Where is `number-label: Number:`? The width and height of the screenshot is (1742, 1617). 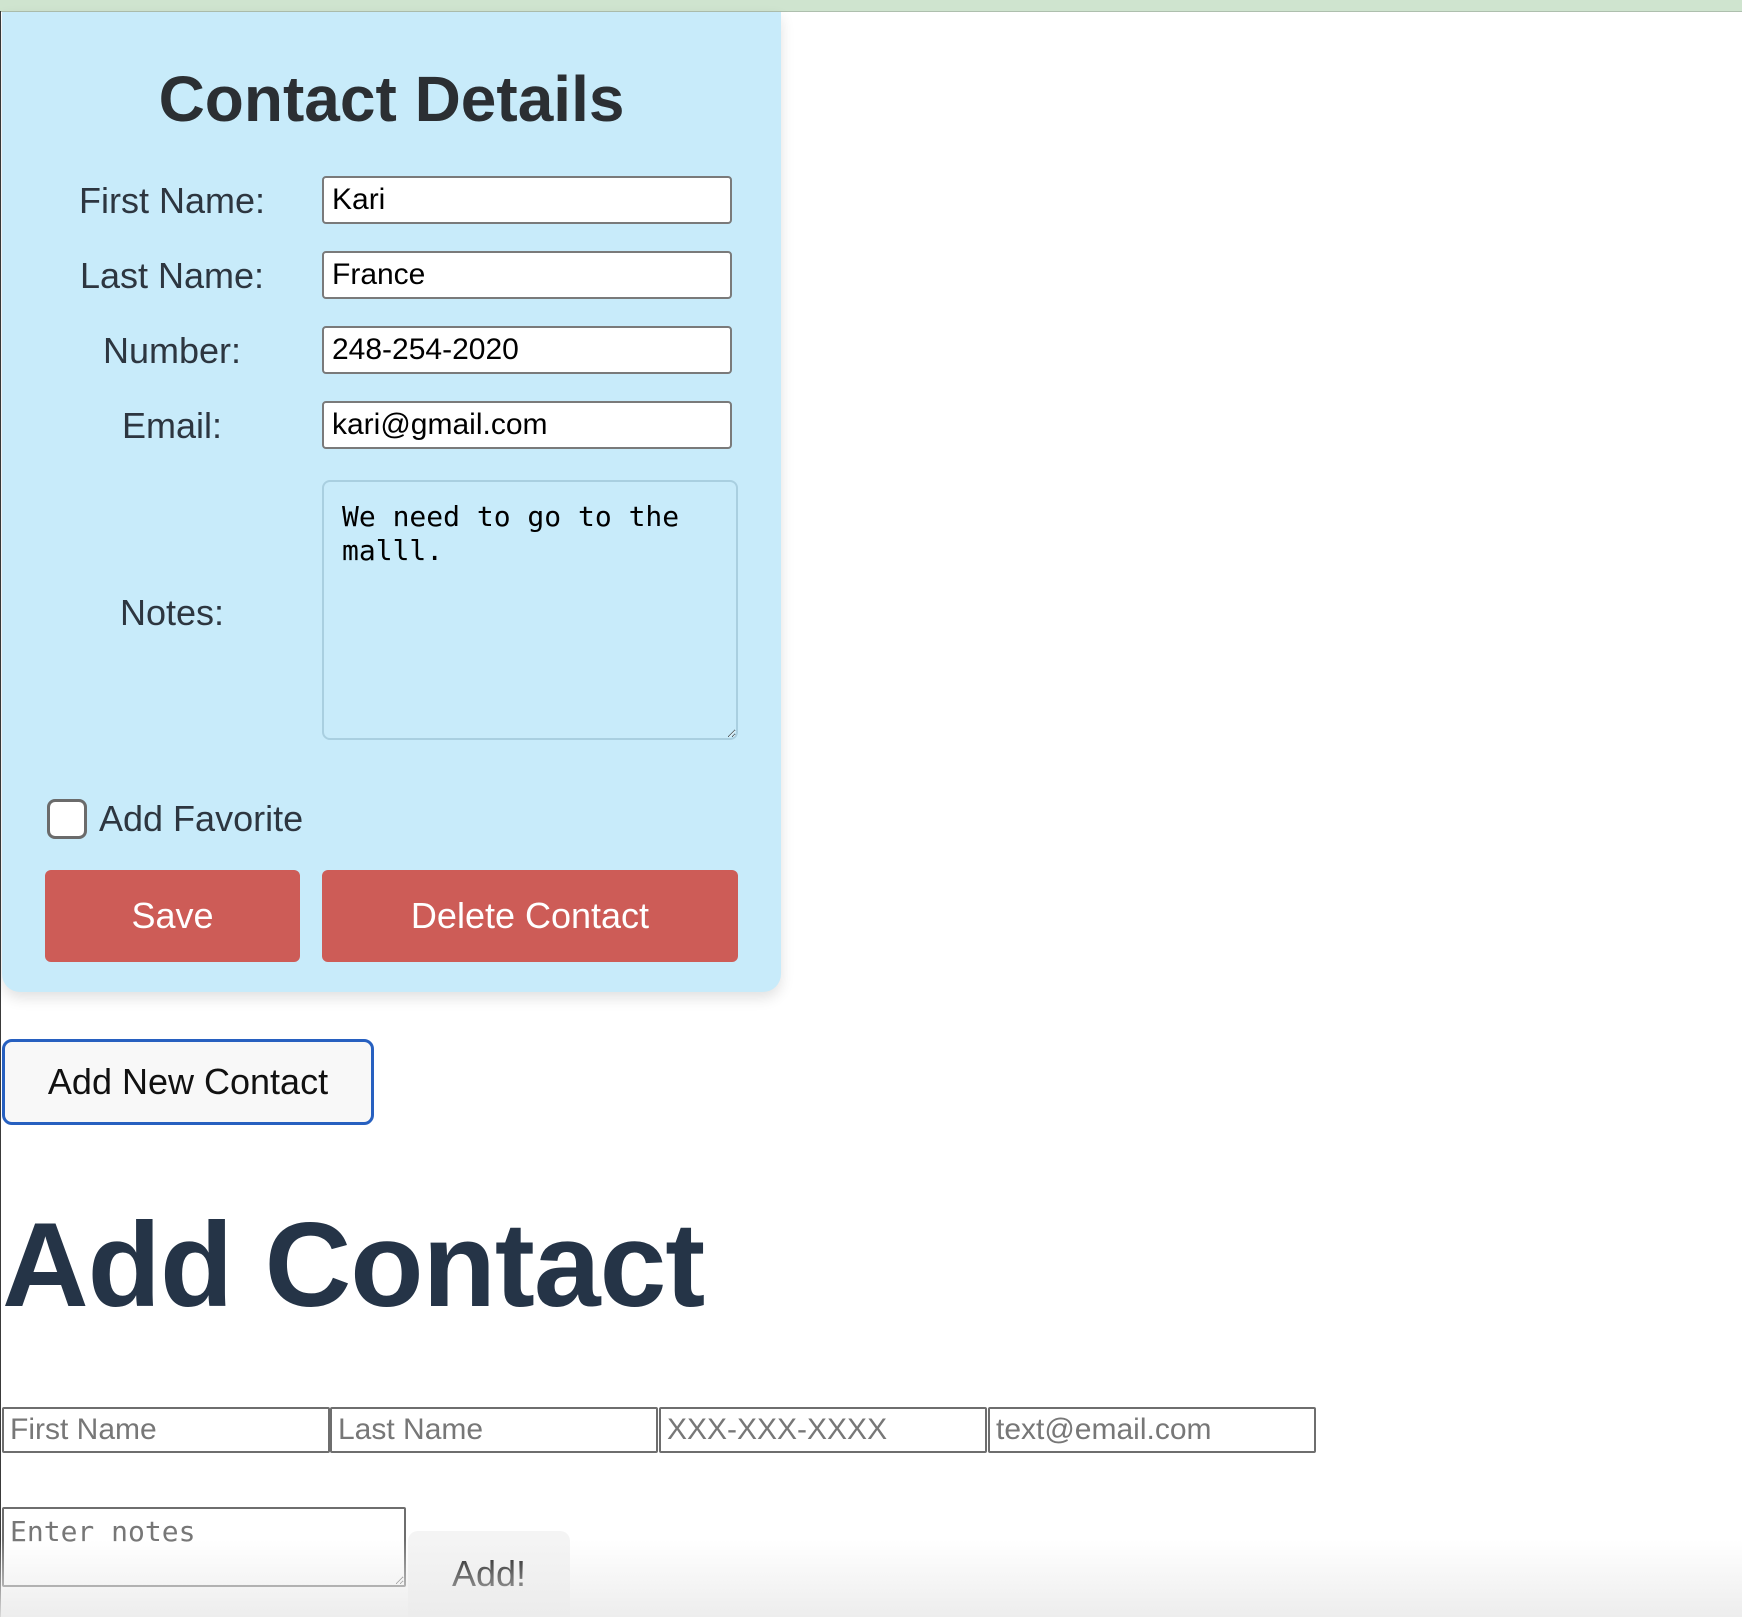
number-label: Number: is located at coordinates (172, 350).